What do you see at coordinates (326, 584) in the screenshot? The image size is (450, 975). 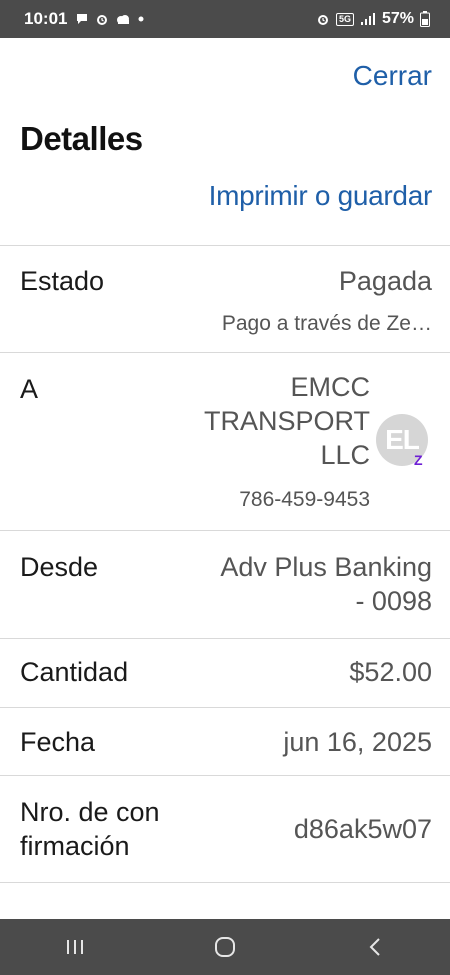 I see `from-value: Adv Plus Banking - 0098` at bounding box center [326, 584].